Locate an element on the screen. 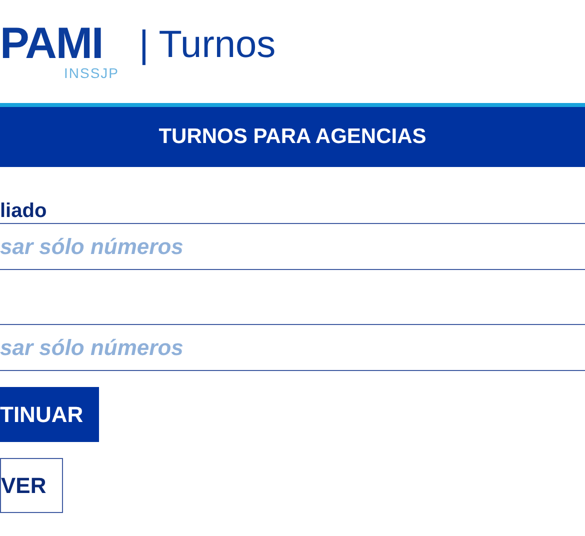 Image resolution: width=585 pixels, height=536 pixels. back-button: VER is located at coordinates (32, 485).